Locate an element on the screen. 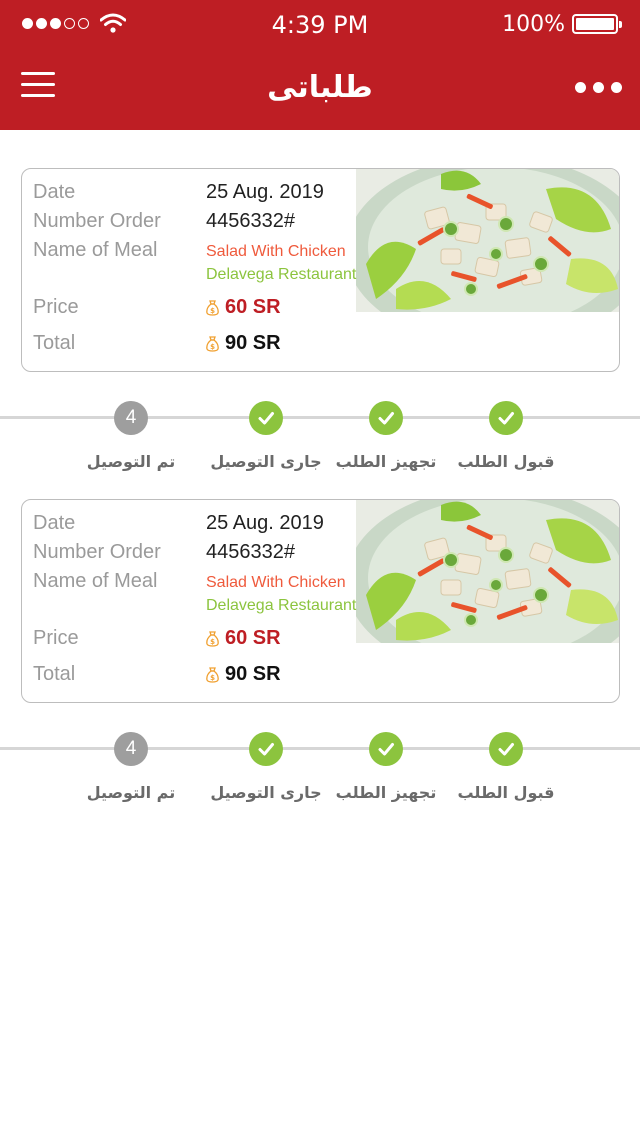 This screenshot has height=1136, width=640. status-bar: 4:39 PM 100% is located at coordinates (320, 25).